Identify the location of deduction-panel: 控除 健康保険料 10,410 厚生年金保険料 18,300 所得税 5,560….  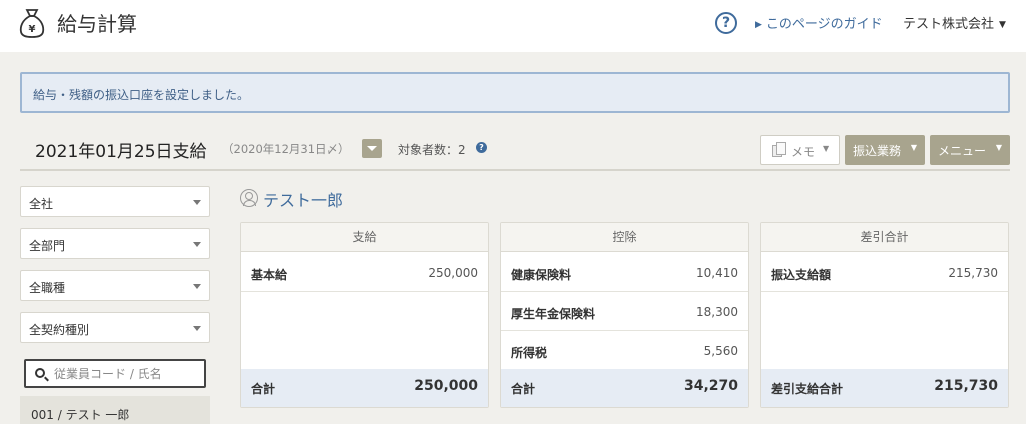
(624, 315).